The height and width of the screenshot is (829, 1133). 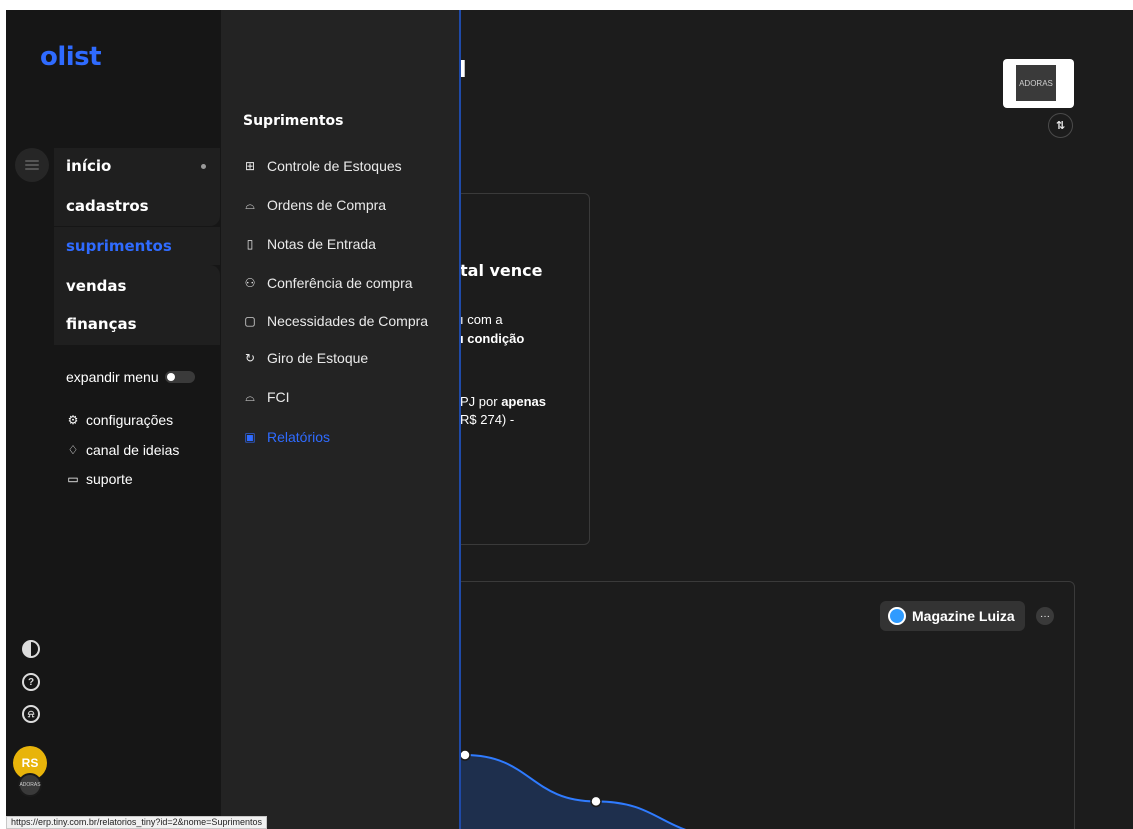 I want to click on promo-line3-bold: apenas, so click(x=523, y=401).